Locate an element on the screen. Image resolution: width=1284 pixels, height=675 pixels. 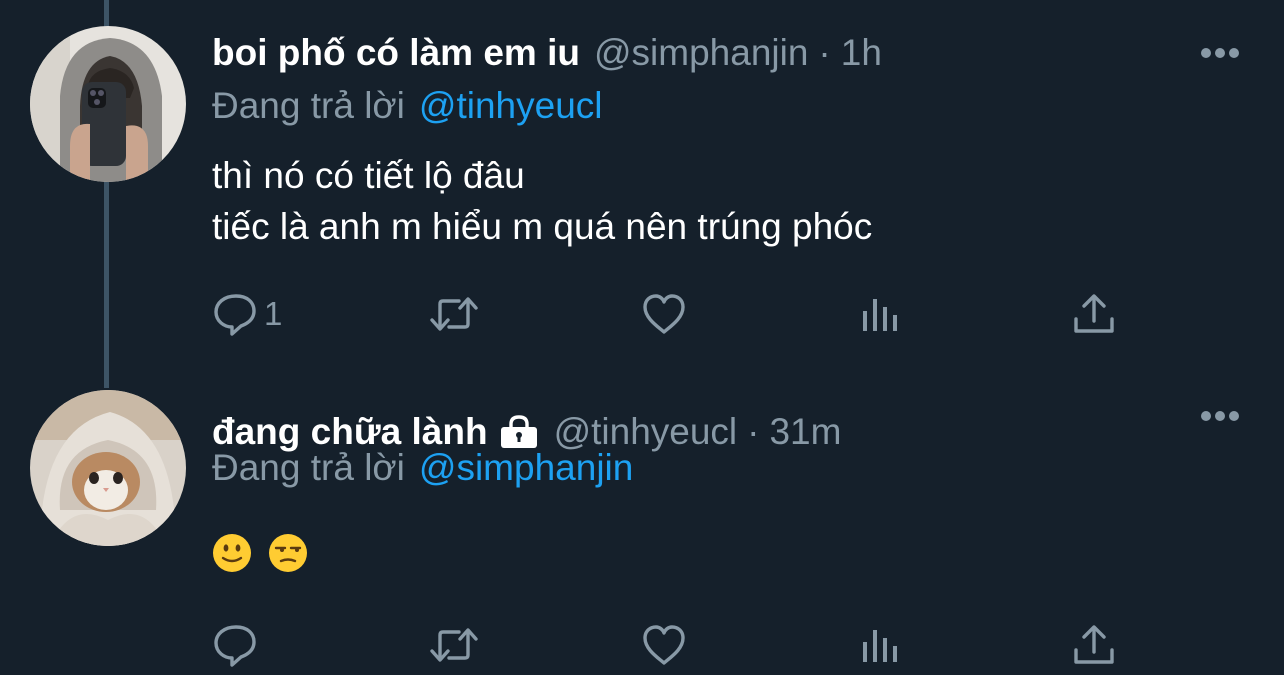
tweet-actions: 1 is located at coordinates (642, 314).